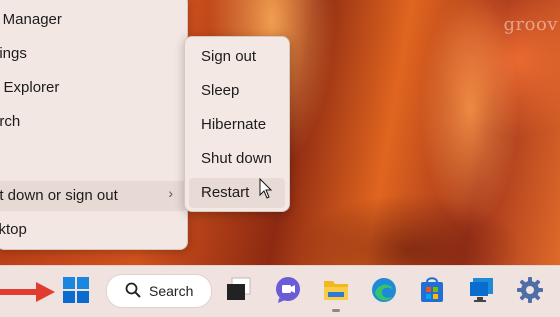 The image size is (560, 317). What do you see at coordinates (93, 196) in the screenshot?
I see `menu-item-shut-down-or-sign-out: ut down or sign out ›` at bounding box center [93, 196].